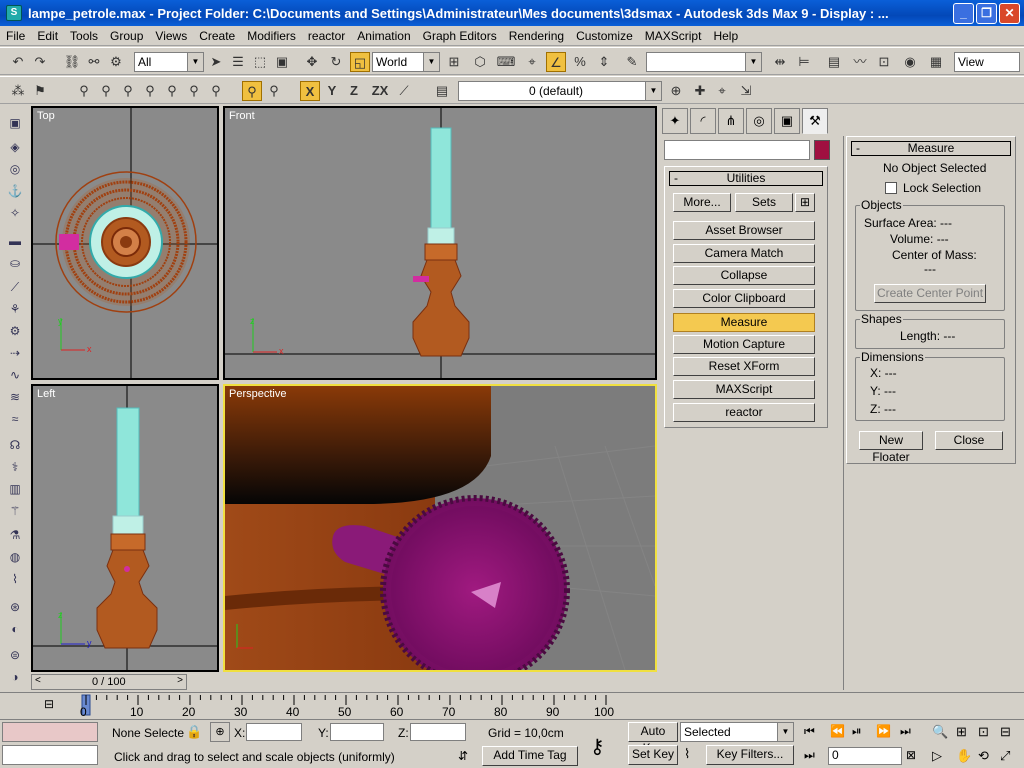 This screenshot has width=1024, height=768. What do you see at coordinates (676, 91) in the screenshot?
I see `create-layer-icon: ⊕` at bounding box center [676, 91].